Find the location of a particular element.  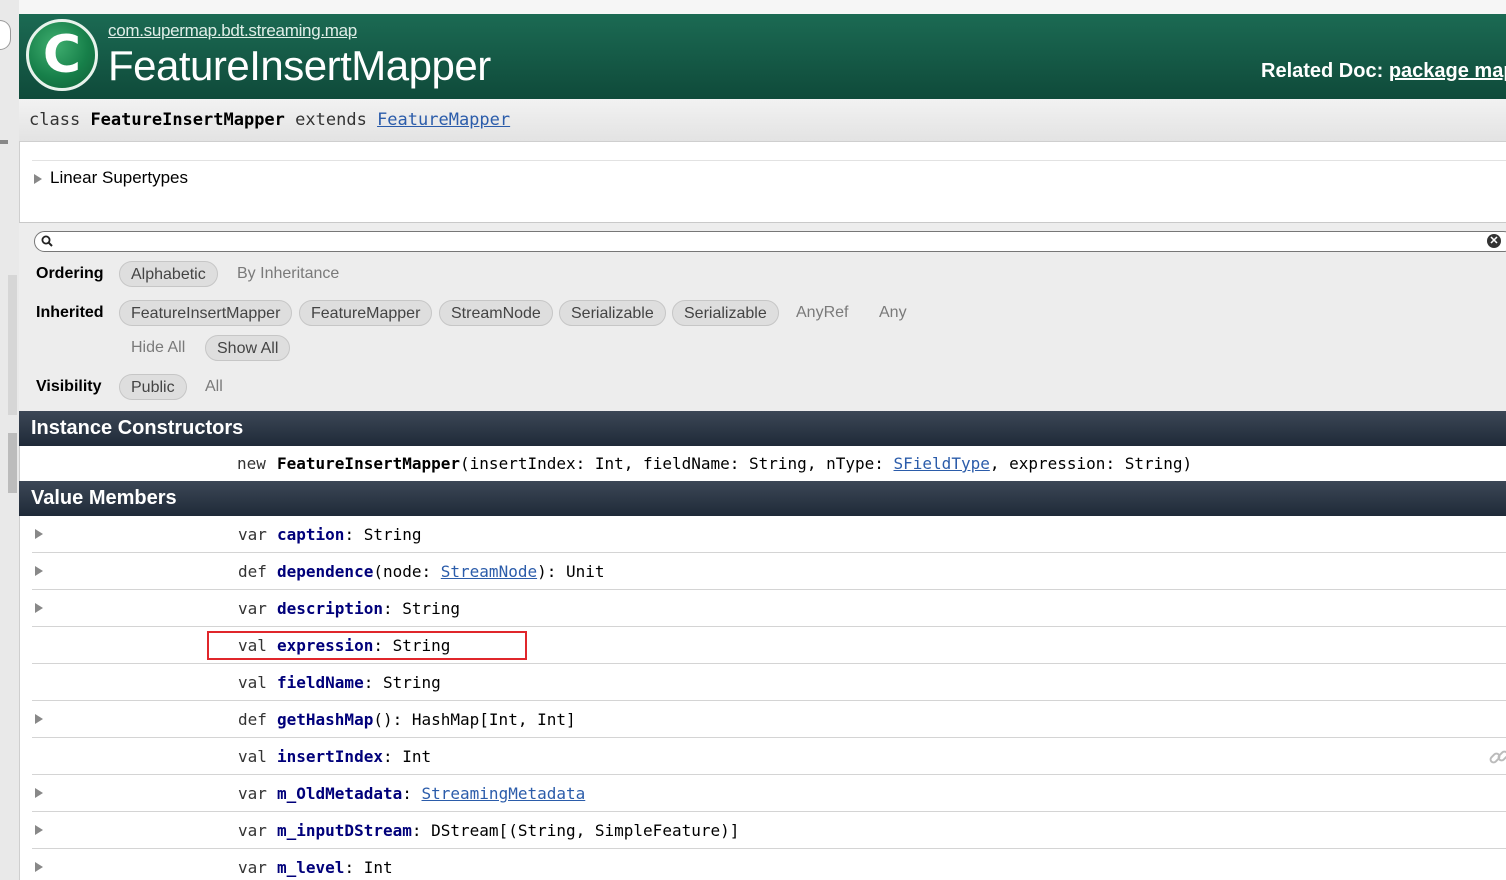

show-hide-row: Hide All Show All is located at coordinates (762, 350).